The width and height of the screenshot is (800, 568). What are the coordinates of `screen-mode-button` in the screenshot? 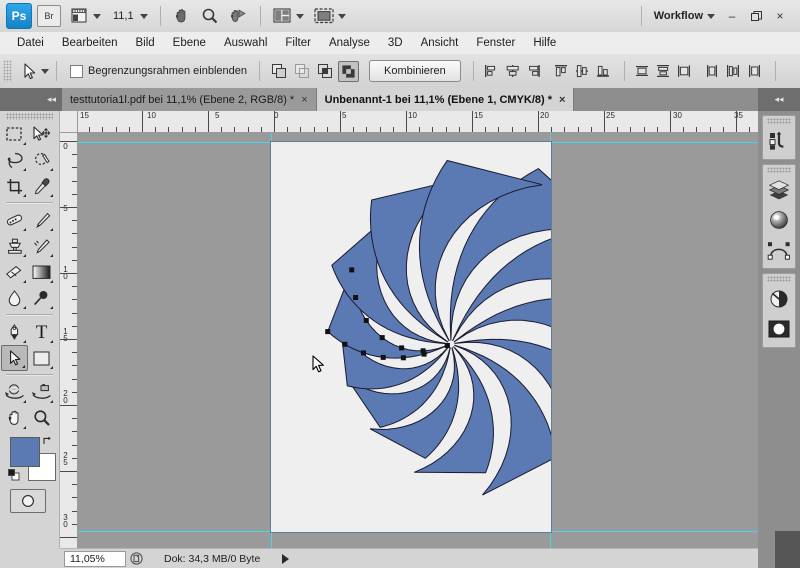 It's located at (330, 16).